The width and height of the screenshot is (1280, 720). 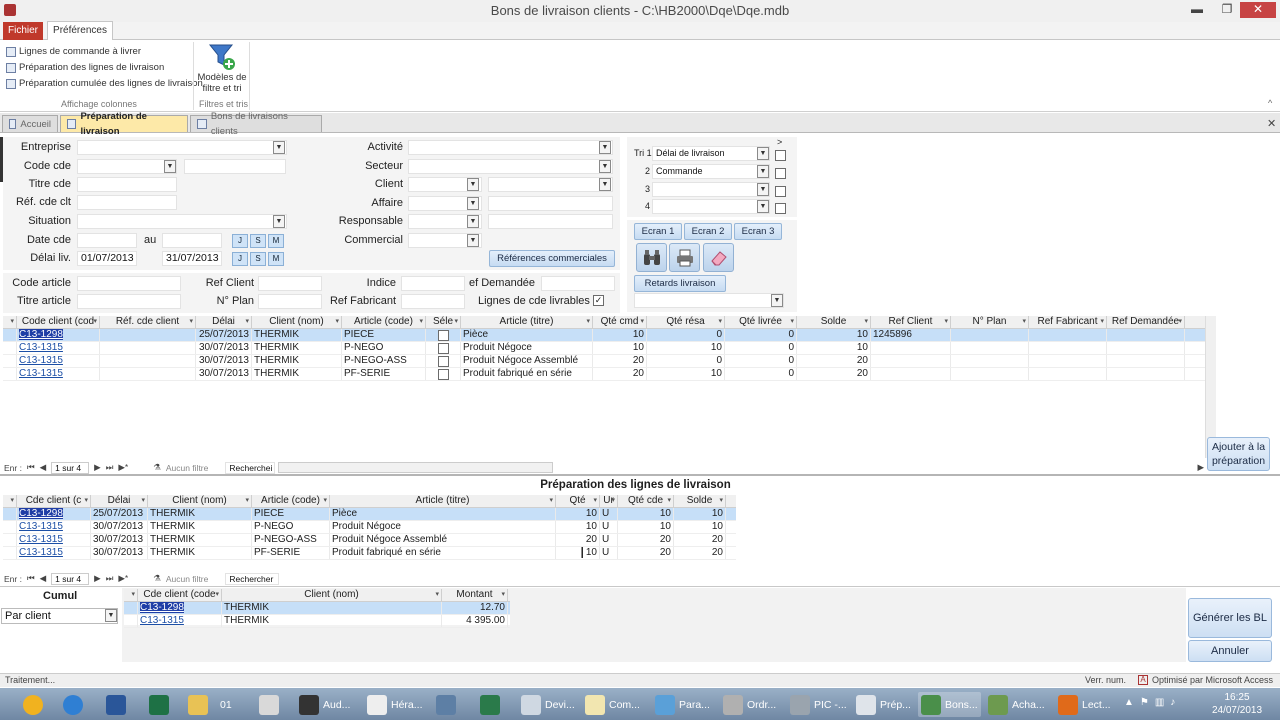 What do you see at coordinates (159, 704) in the screenshot?
I see `taskbar-excel` at bounding box center [159, 704].